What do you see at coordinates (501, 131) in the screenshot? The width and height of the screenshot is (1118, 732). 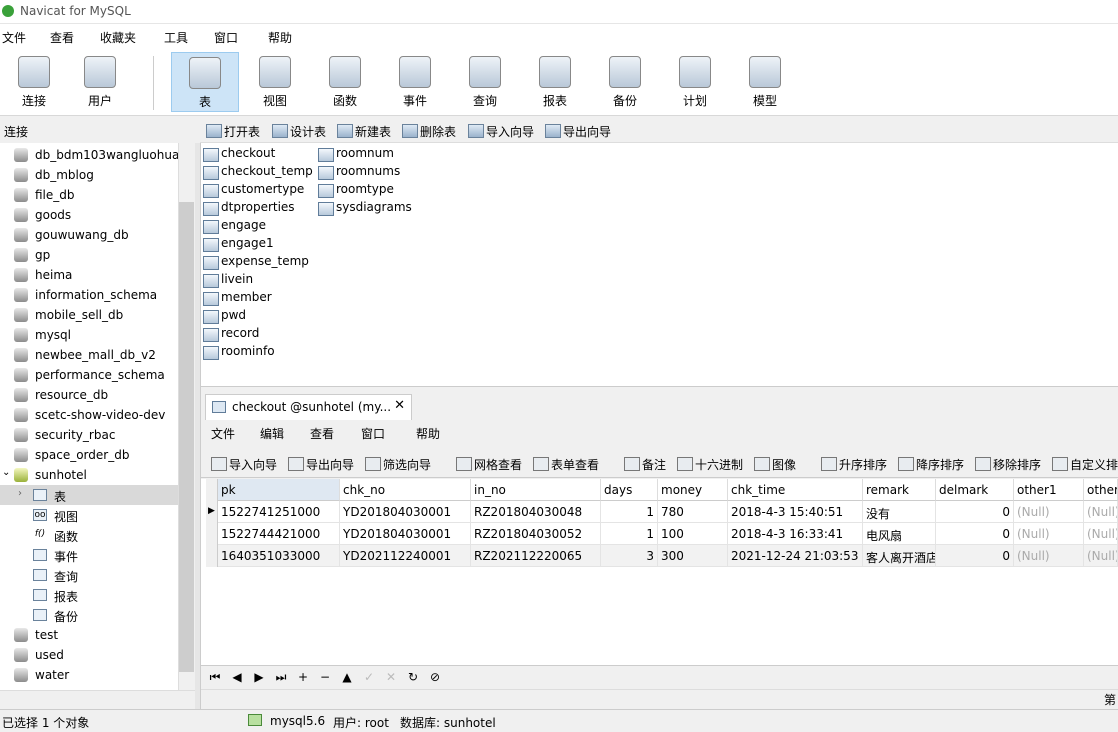 I see `import-wizard-button: 导入向导` at bounding box center [501, 131].